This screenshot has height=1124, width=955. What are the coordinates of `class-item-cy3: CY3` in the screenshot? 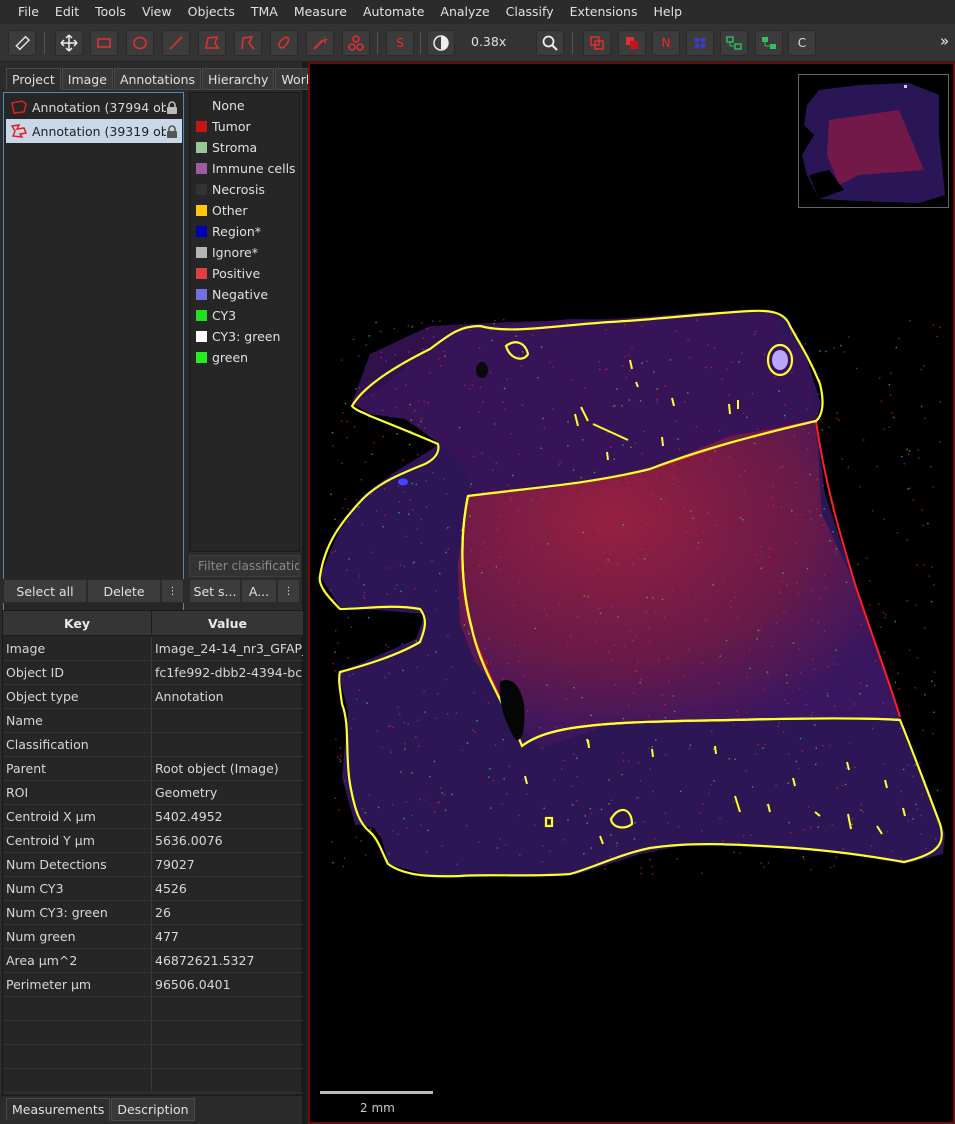 It's located at (216, 315).